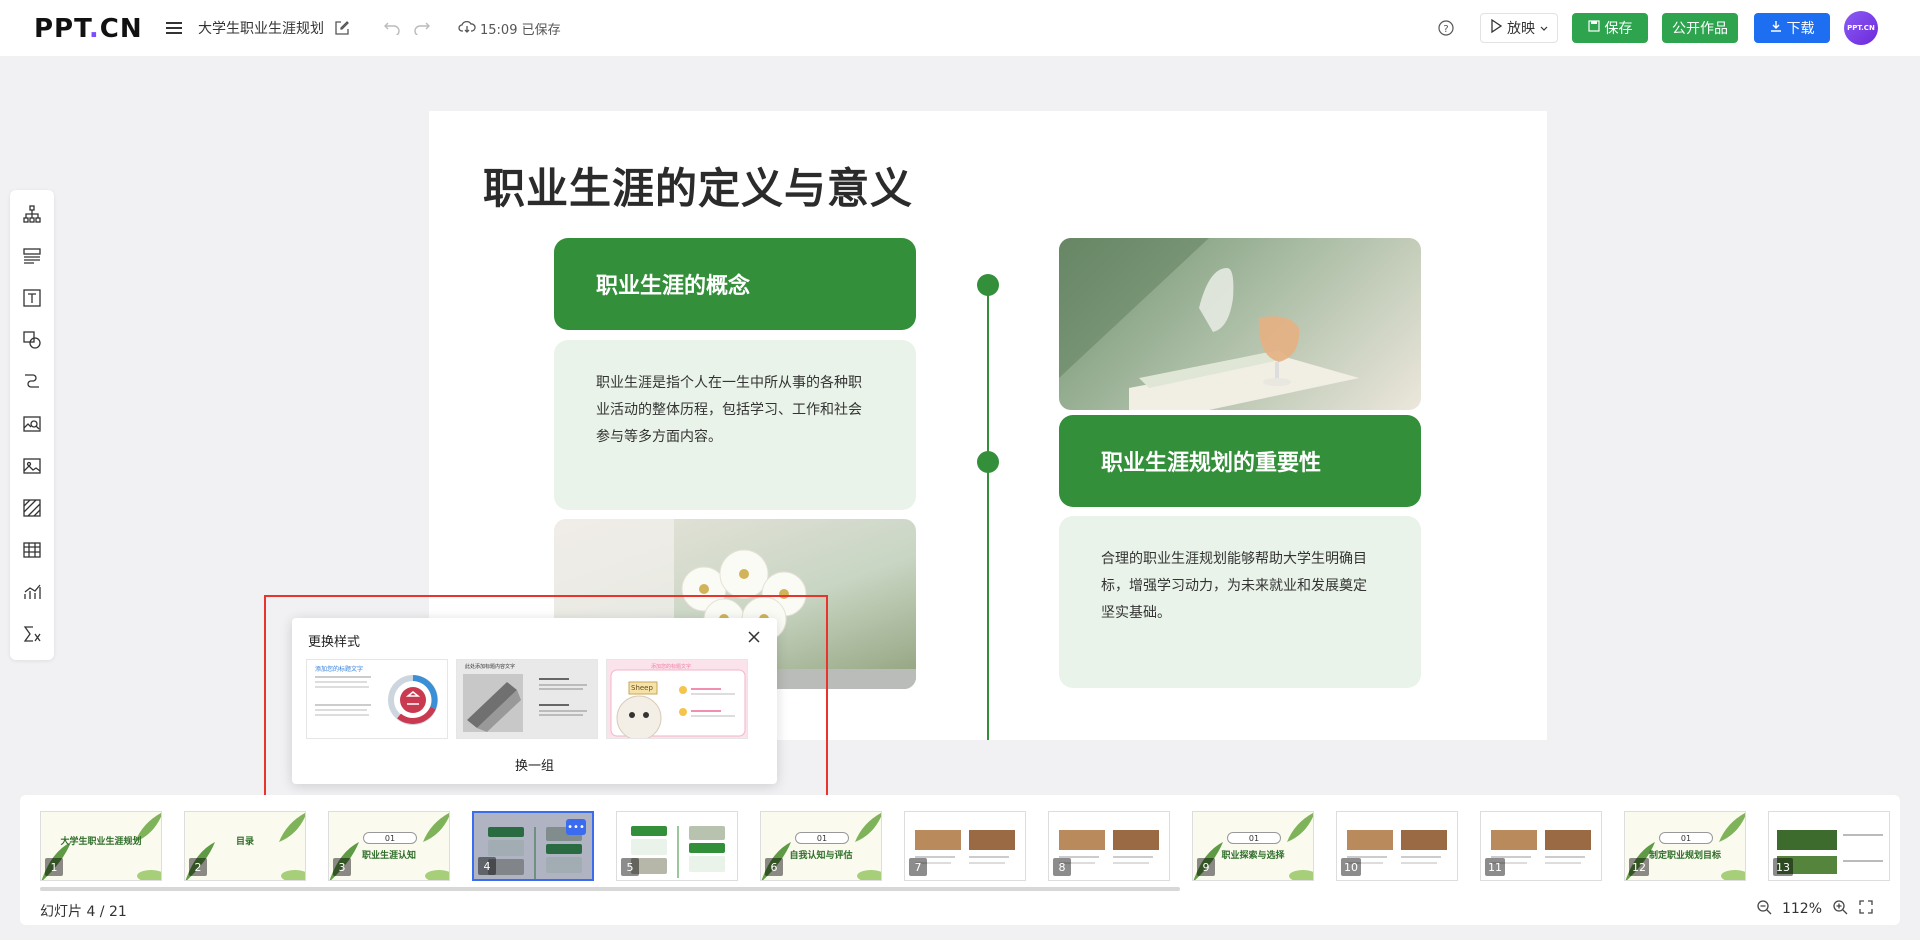  Describe the element at coordinates (1700, 28) in the screenshot. I see `publish-button: 公开作品` at that location.